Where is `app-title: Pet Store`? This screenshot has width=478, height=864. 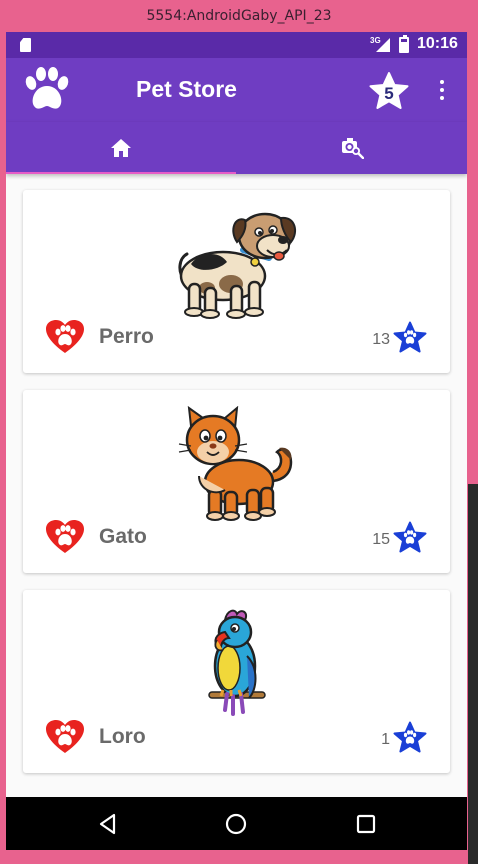 app-title: Pet Store is located at coordinates (186, 89).